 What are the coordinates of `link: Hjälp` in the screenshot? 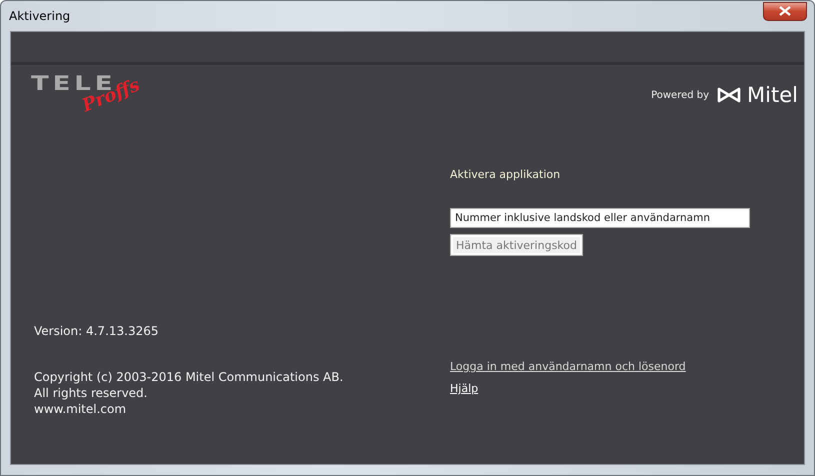 It's located at (568, 388).